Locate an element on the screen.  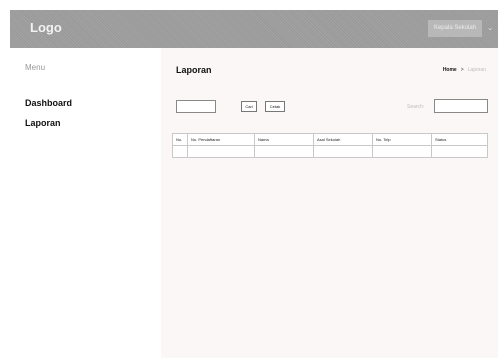
table-row is located at coordinates (330, 151).